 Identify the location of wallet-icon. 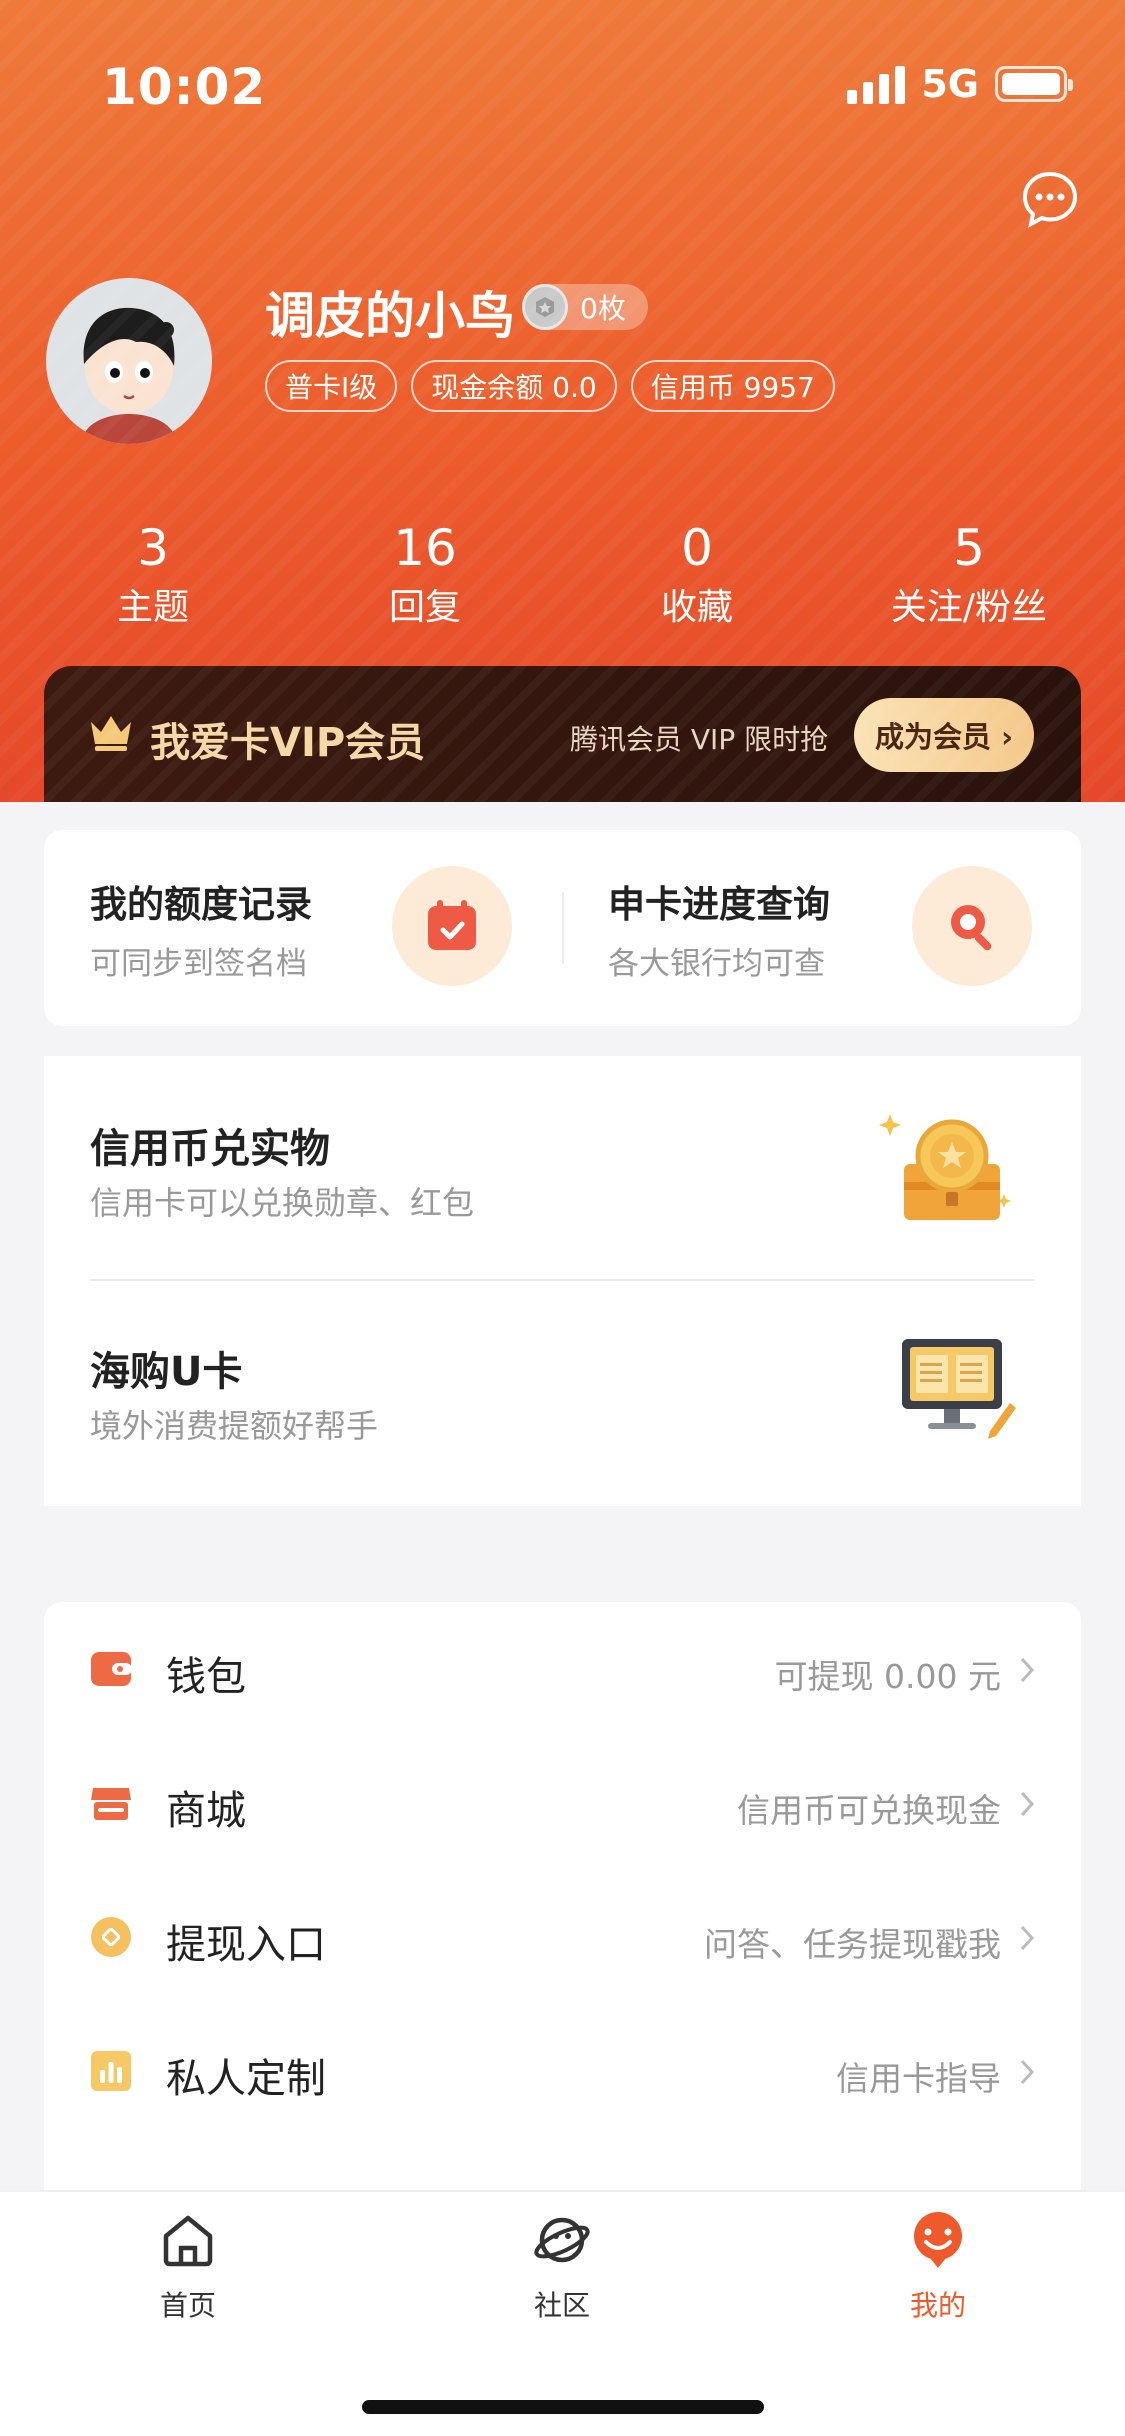
(111, 1669).